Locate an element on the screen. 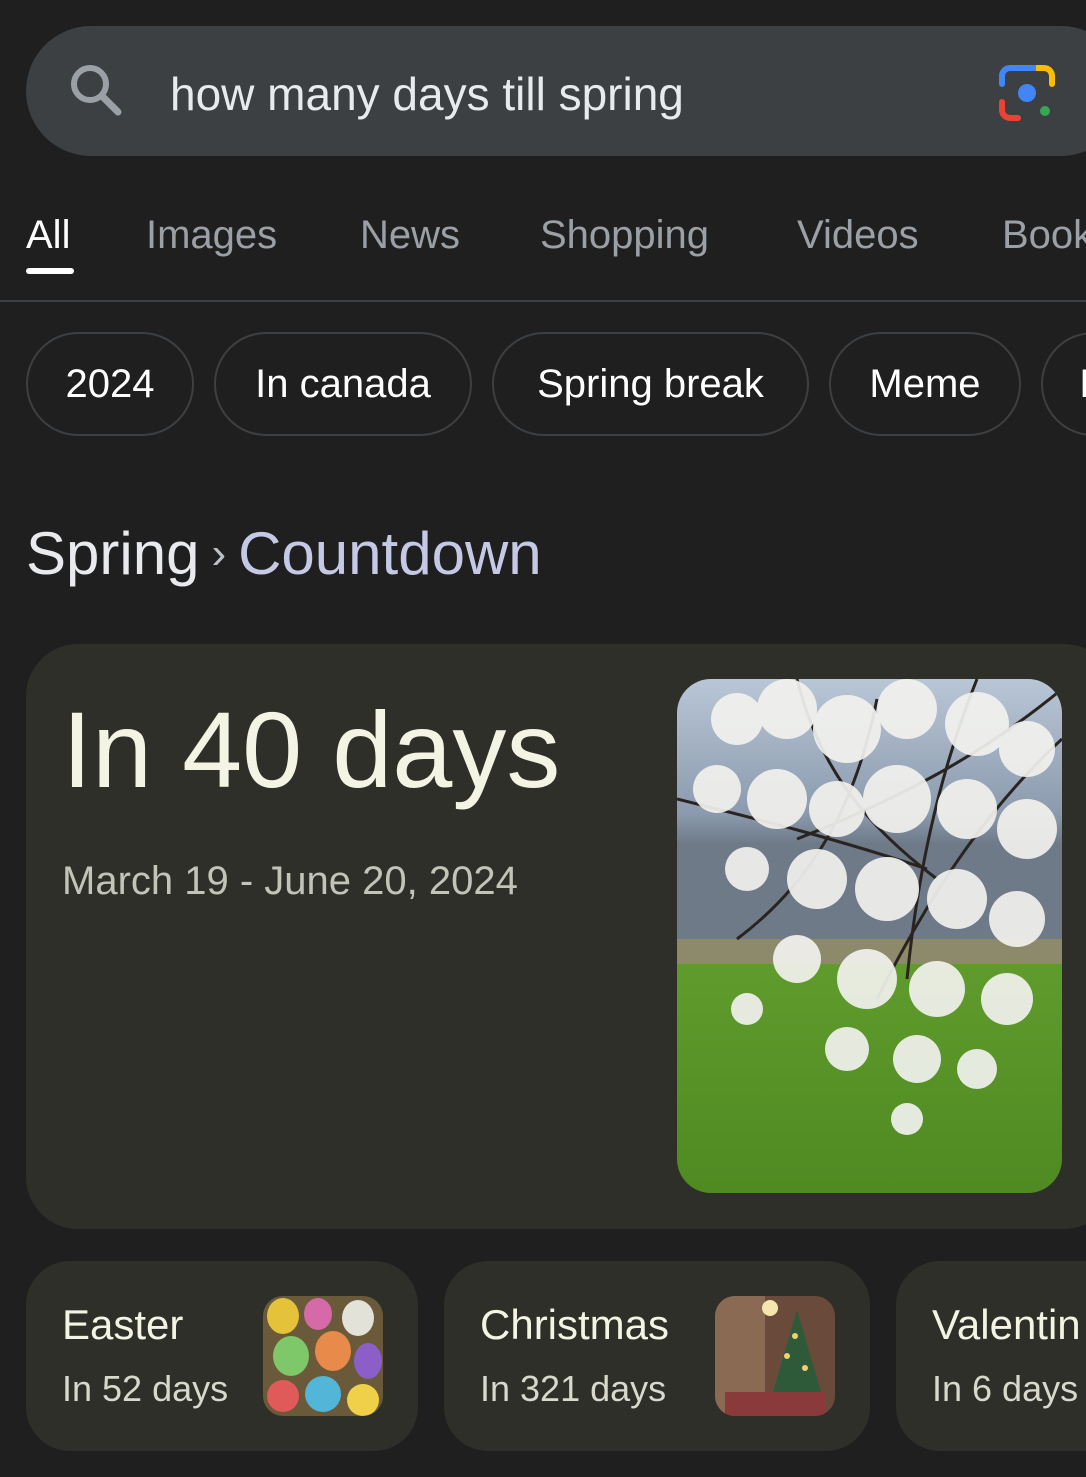 The image size is (1086, 1477). tab-videos: Videos is located at coordinates (858, 235).